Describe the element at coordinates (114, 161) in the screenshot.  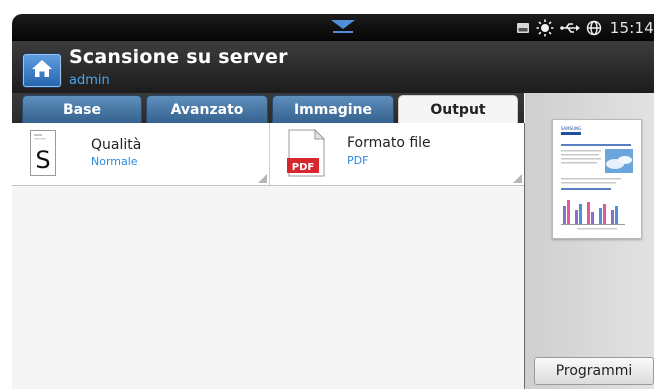
I see `quality-value: Normale` at that location.